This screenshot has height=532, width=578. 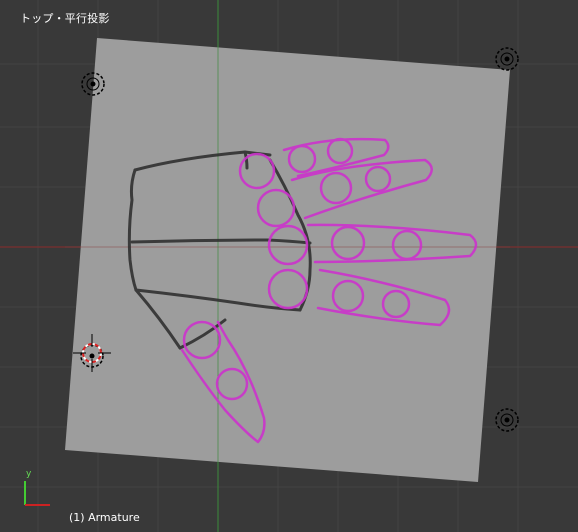 I want to click on empty-object-top-right, so click(x=507, y=59).